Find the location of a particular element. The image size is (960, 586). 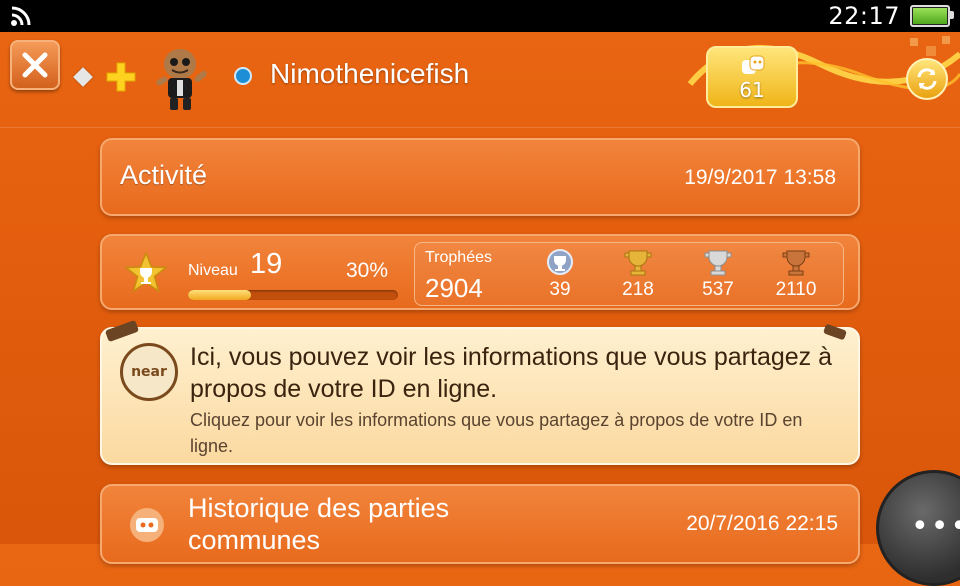

close-icon is located at coordinates (35, 65).